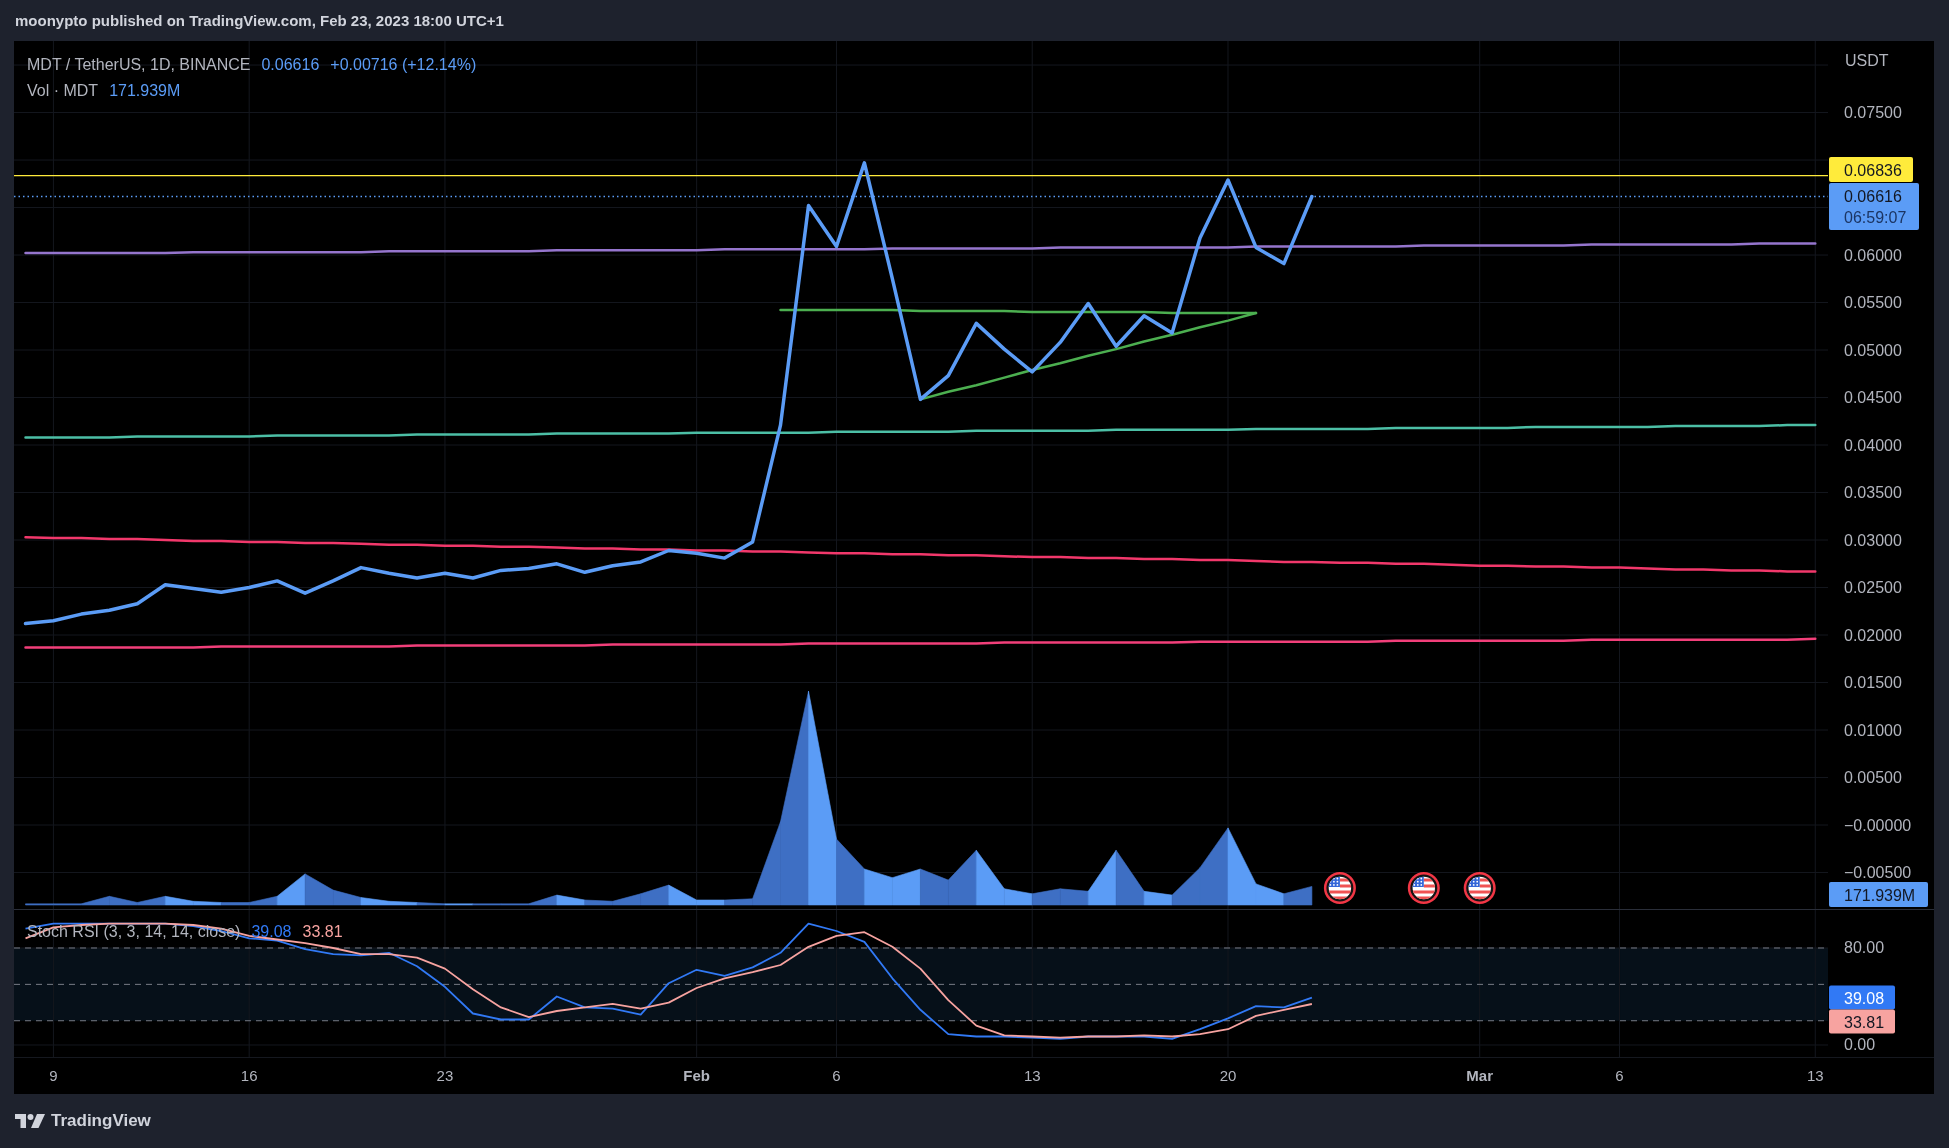  What do you see at coordinates (1873, 493) in the screenshot?
I see `price-axis-label: 0.03500` at bounding box center [1873, 493].